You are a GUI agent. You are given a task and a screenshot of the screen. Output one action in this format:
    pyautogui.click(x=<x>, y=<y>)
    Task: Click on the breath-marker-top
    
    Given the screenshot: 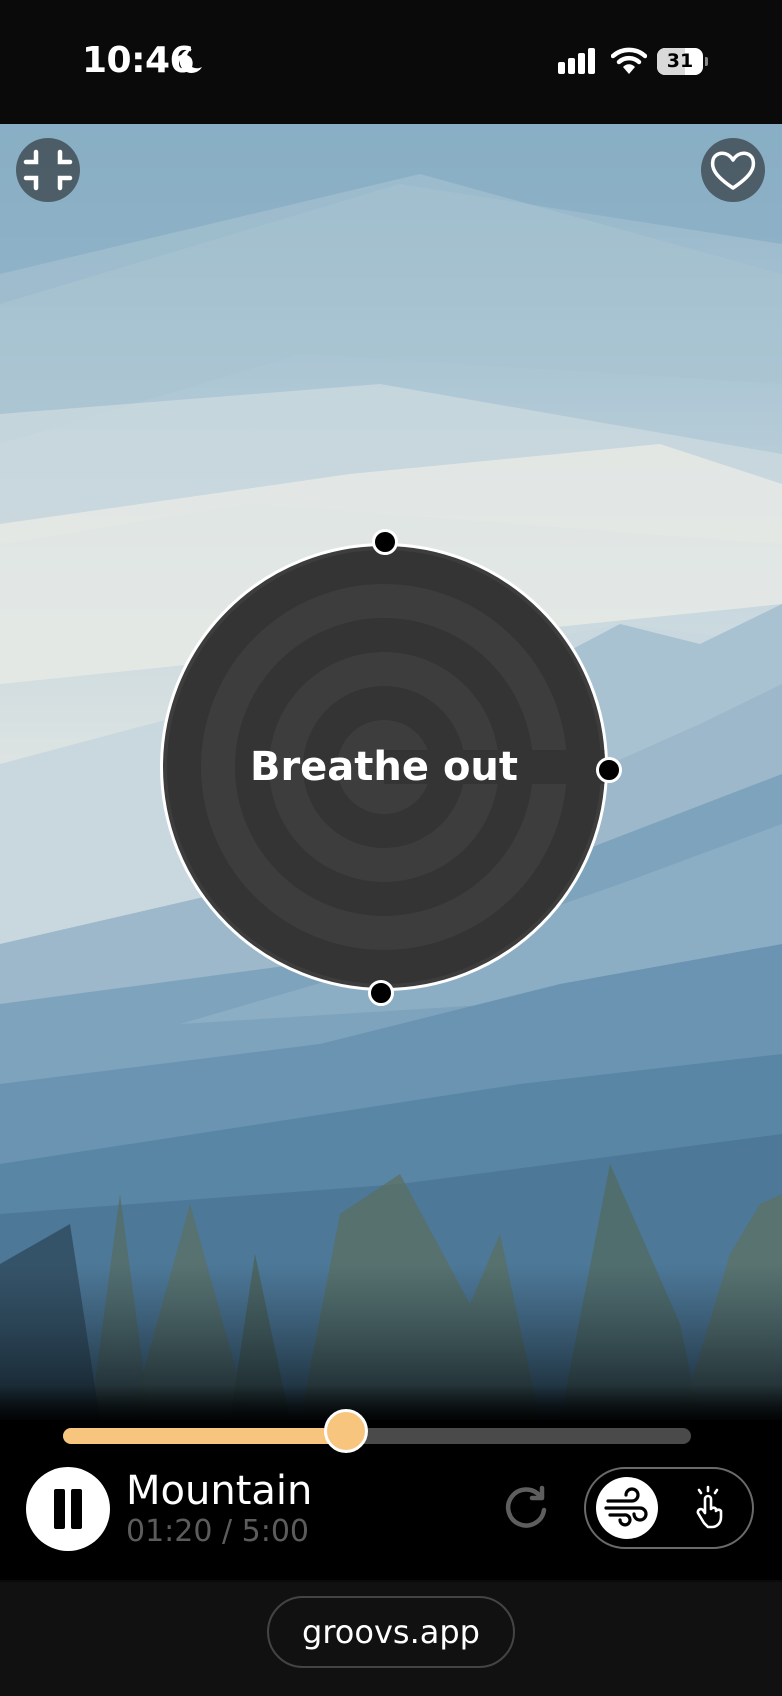 What is the action you would take?
    pyautogui.click(x=385, y=542)
    